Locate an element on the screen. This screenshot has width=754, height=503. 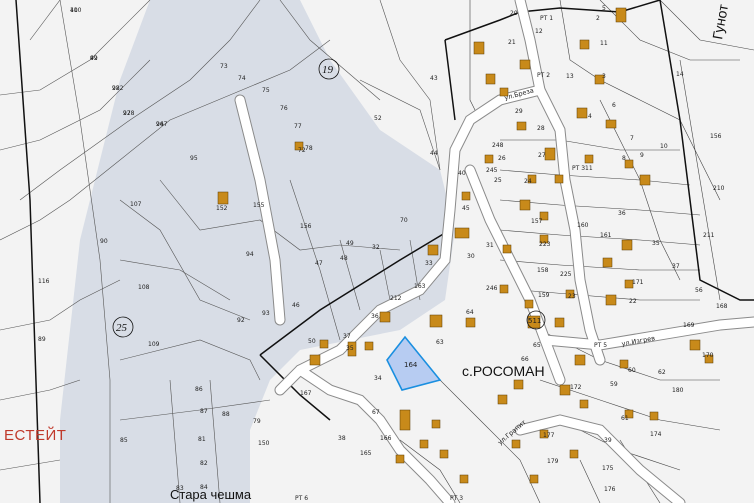
parcel-number: 31 is located at coordinates (490, 245).